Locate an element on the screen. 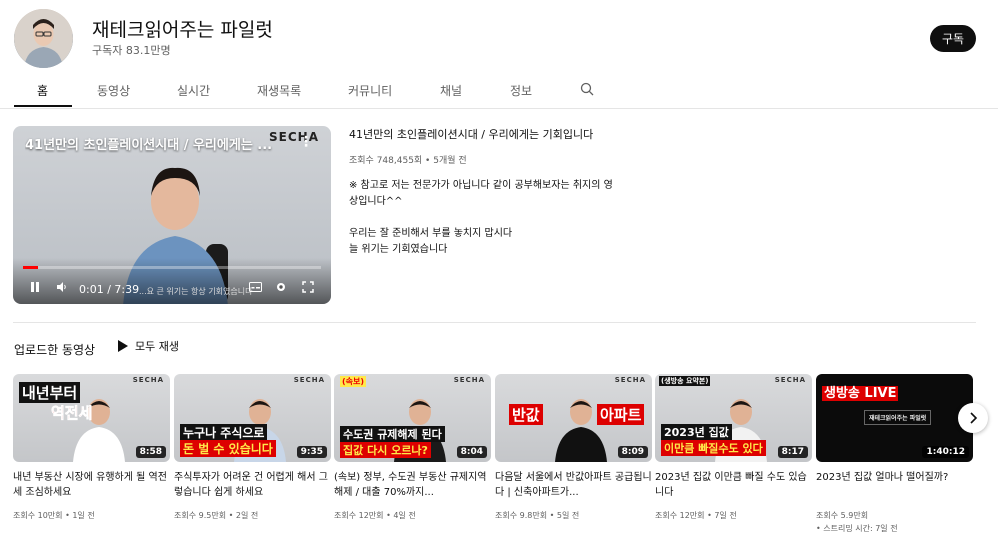 Image resolution: width=998 pixels, height=536 pixels. video-duration: 8:58 is located at coordinates (150, 452).